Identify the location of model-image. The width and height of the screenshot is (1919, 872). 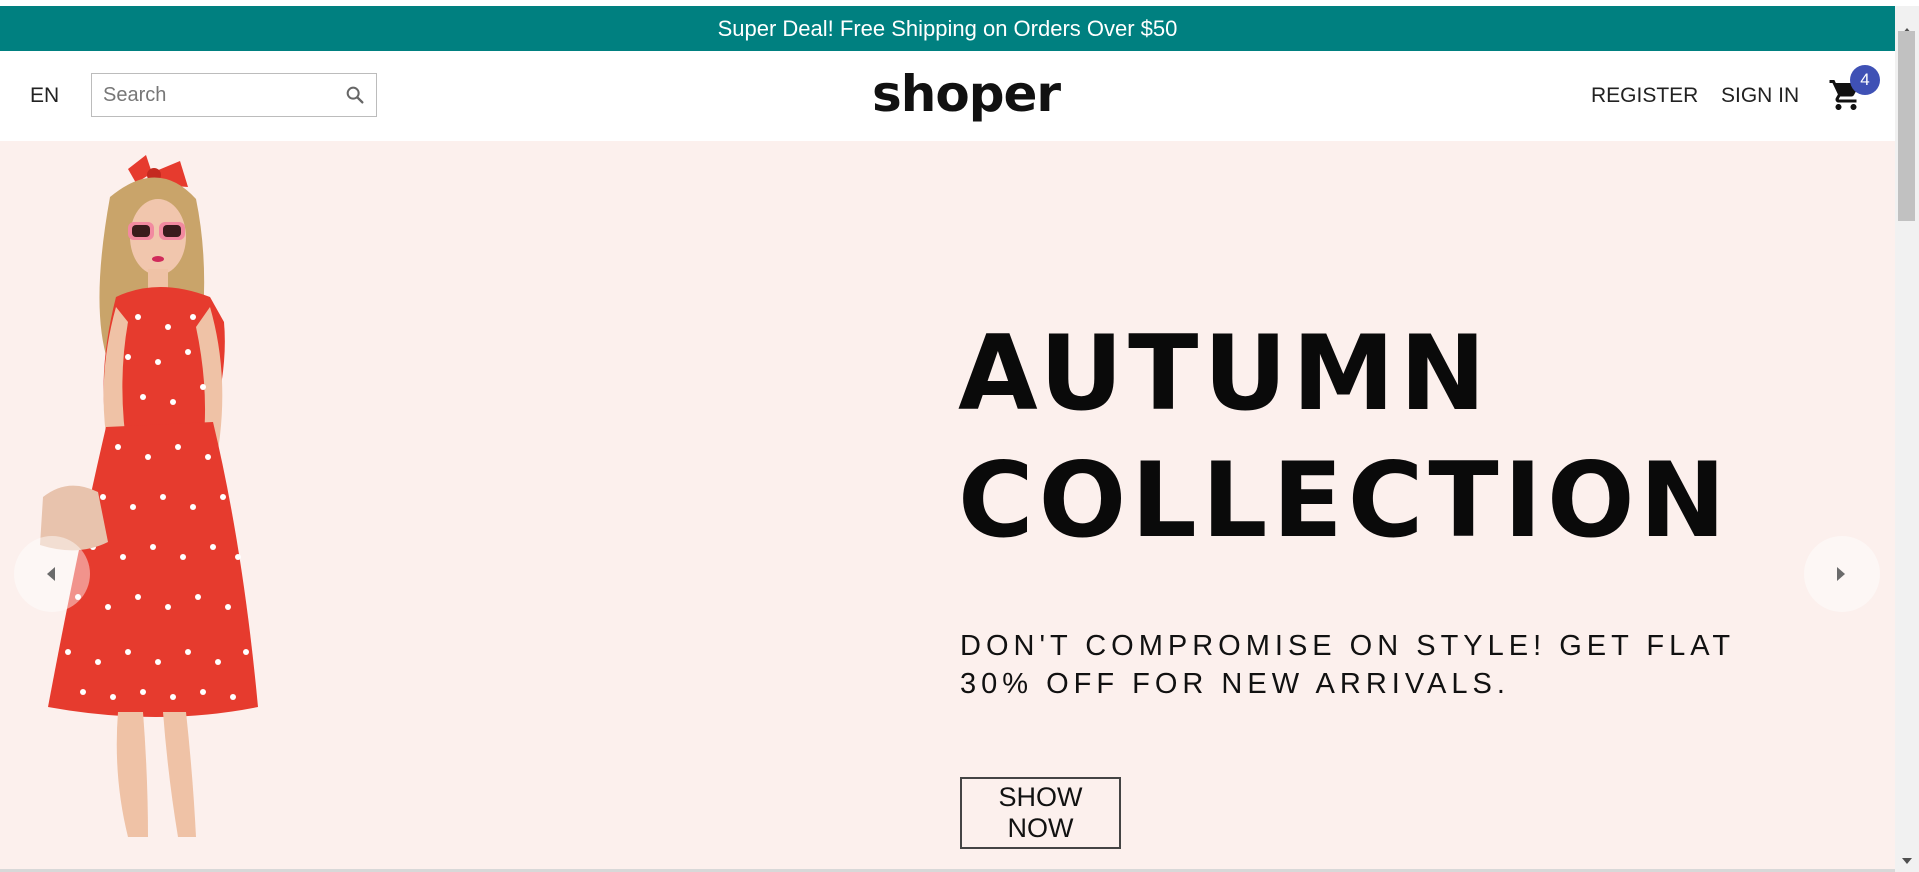
(149, 496).